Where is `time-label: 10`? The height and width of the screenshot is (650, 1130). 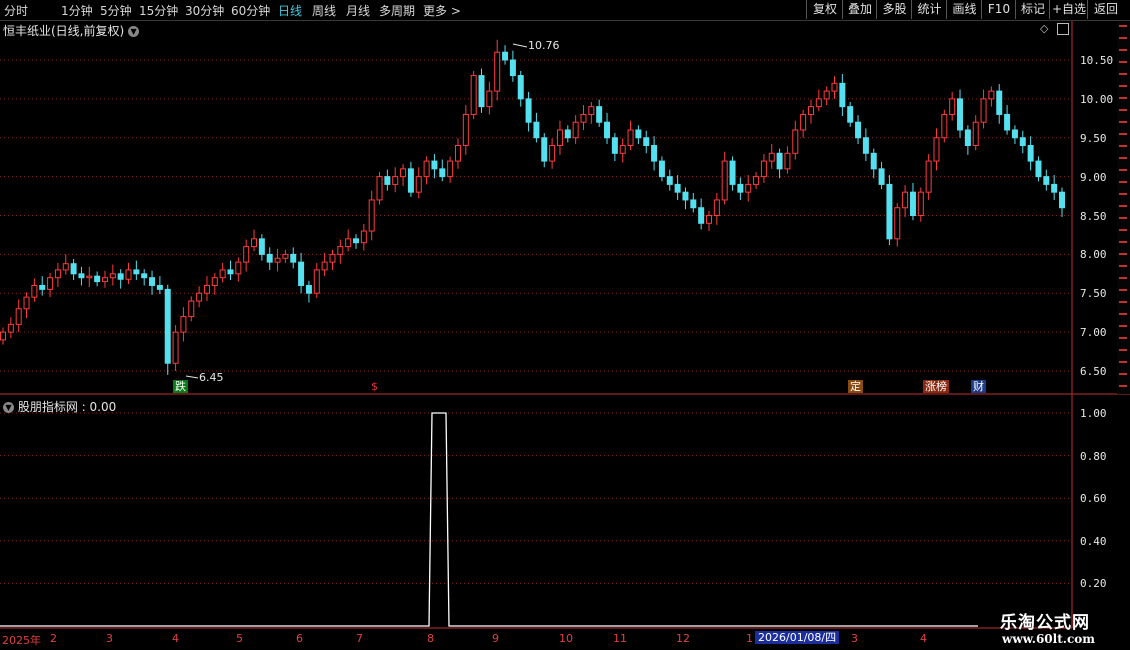 time-label: 10 is located at coordinates (566, 638).